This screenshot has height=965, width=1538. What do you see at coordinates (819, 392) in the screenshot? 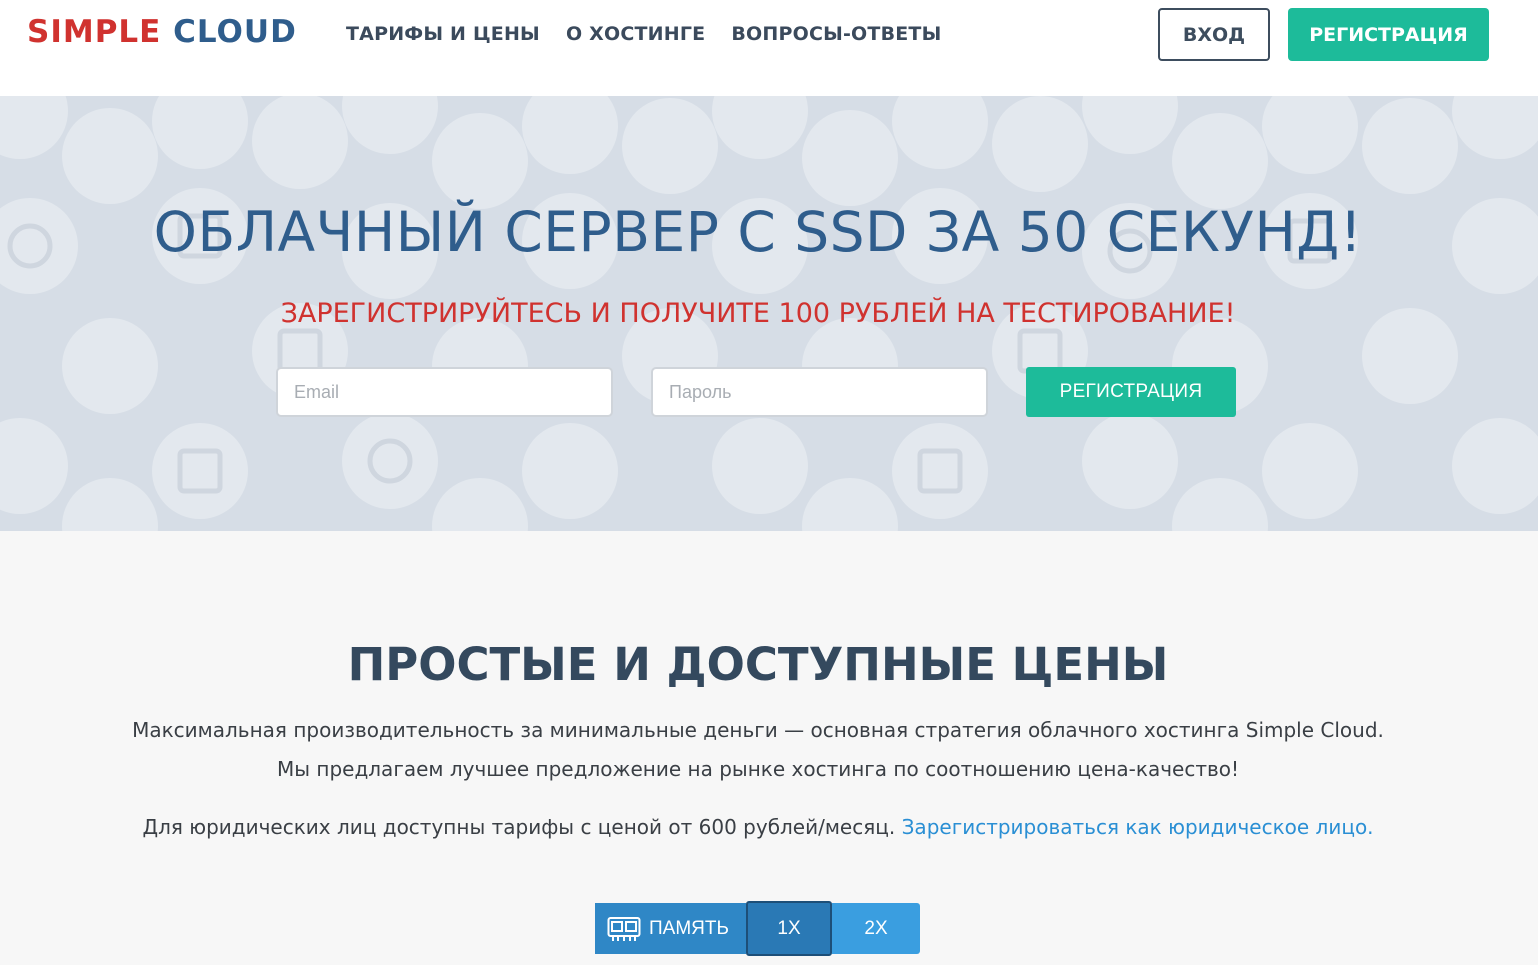
I see `password-field` at bounding box center [819, 392].